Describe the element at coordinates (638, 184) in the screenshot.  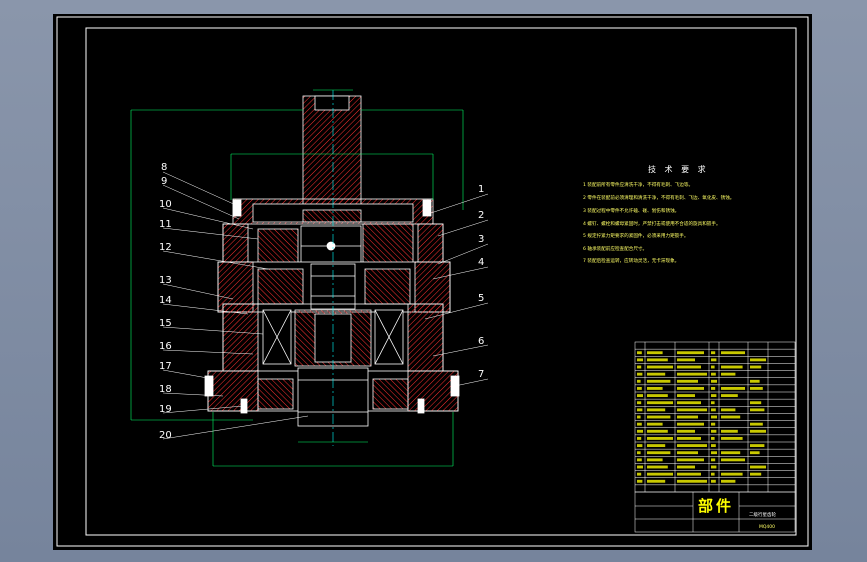
I see `note-line: 1 装配前所有零件应清洗干净，不得有毛刺、飞边等。` at that location.